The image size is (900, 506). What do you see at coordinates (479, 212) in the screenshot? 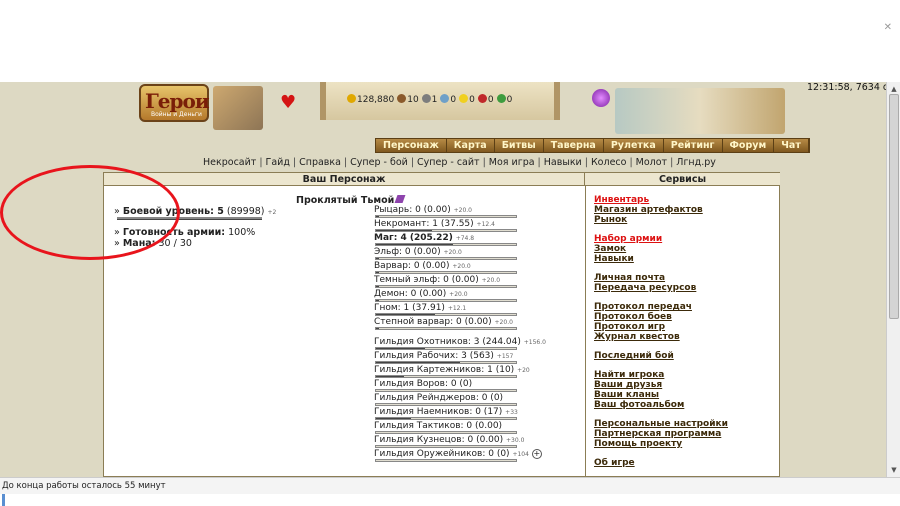
I see `skill-row: Рыцарь: 0 (0.00) +20.0` at bounding box center [479, 212].